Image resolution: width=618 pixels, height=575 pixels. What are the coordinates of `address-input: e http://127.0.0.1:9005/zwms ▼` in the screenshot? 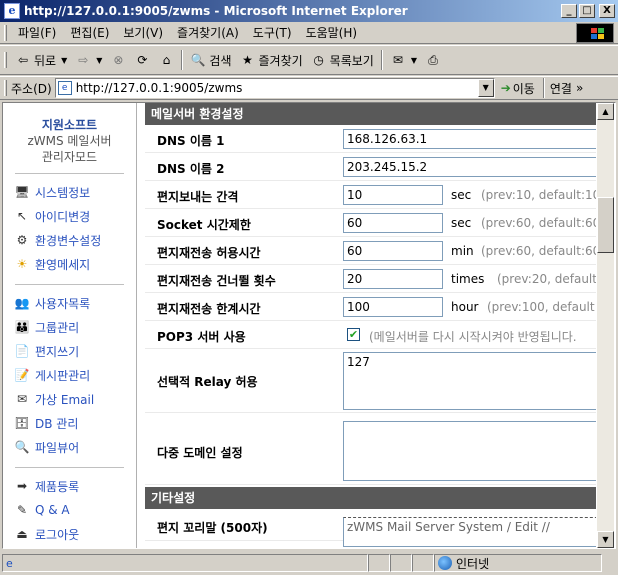 It's located at (274, 88).